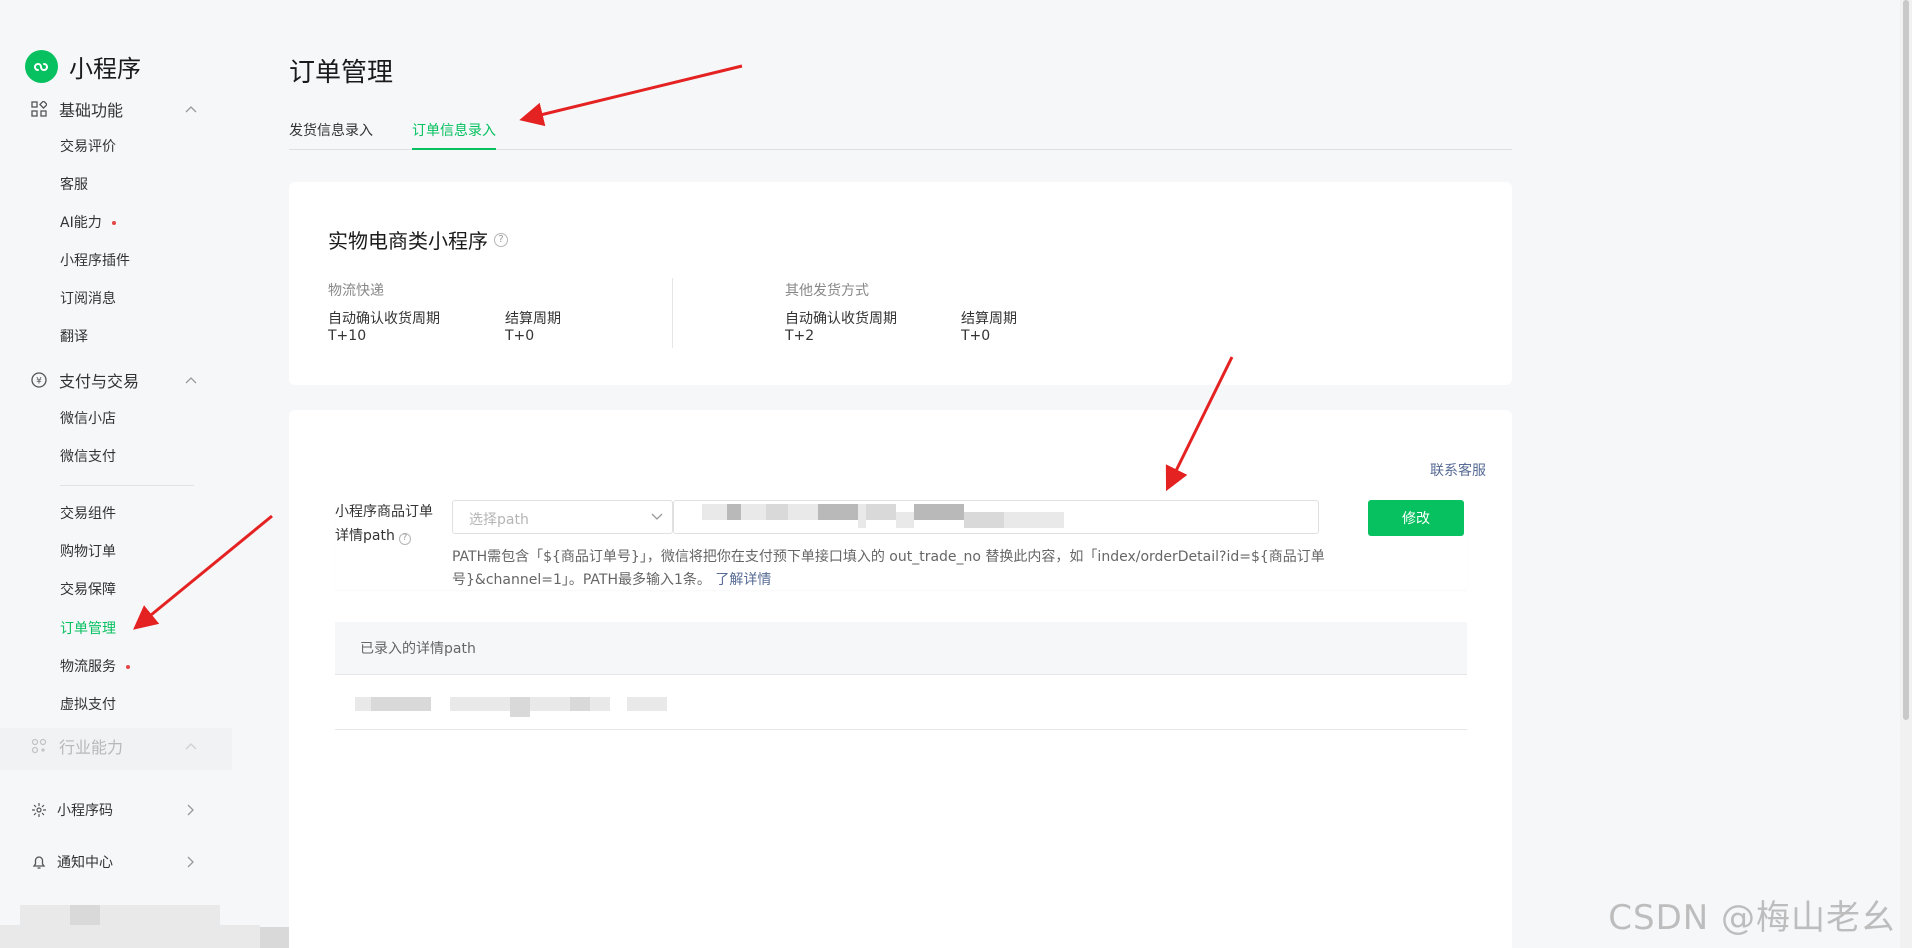  I want to click on bell-icon, so click(39, 862).